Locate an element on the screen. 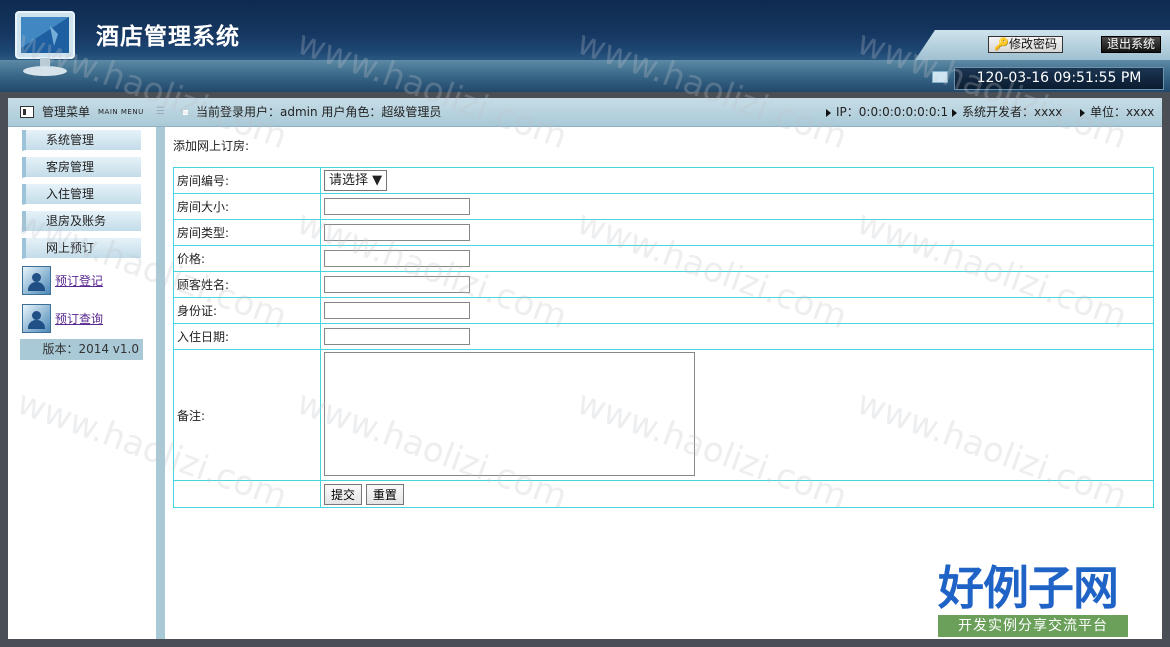 The height and width of the screenshot is (647, 1170). select-value: 请选择 is located at coordinates (349, 180).